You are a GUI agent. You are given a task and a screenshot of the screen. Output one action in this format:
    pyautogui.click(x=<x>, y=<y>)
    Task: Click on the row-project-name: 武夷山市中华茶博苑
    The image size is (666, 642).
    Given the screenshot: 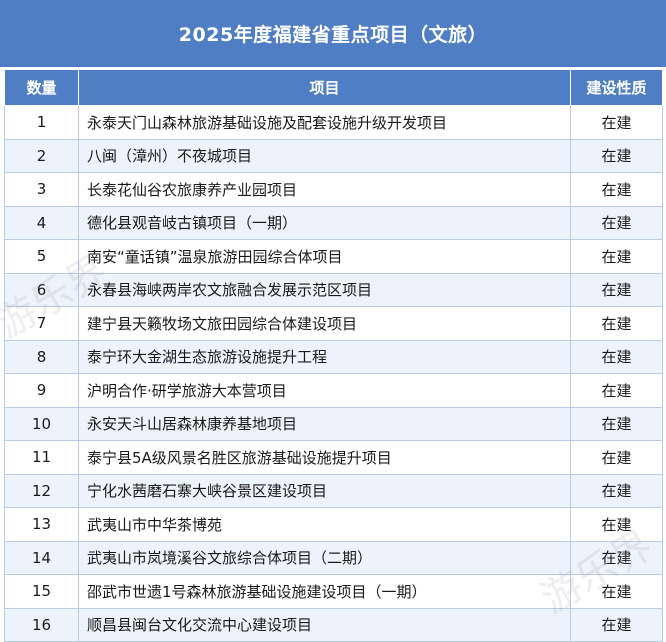 What is the action you would take?
    pyautogui.click(x=324, y=524)
    